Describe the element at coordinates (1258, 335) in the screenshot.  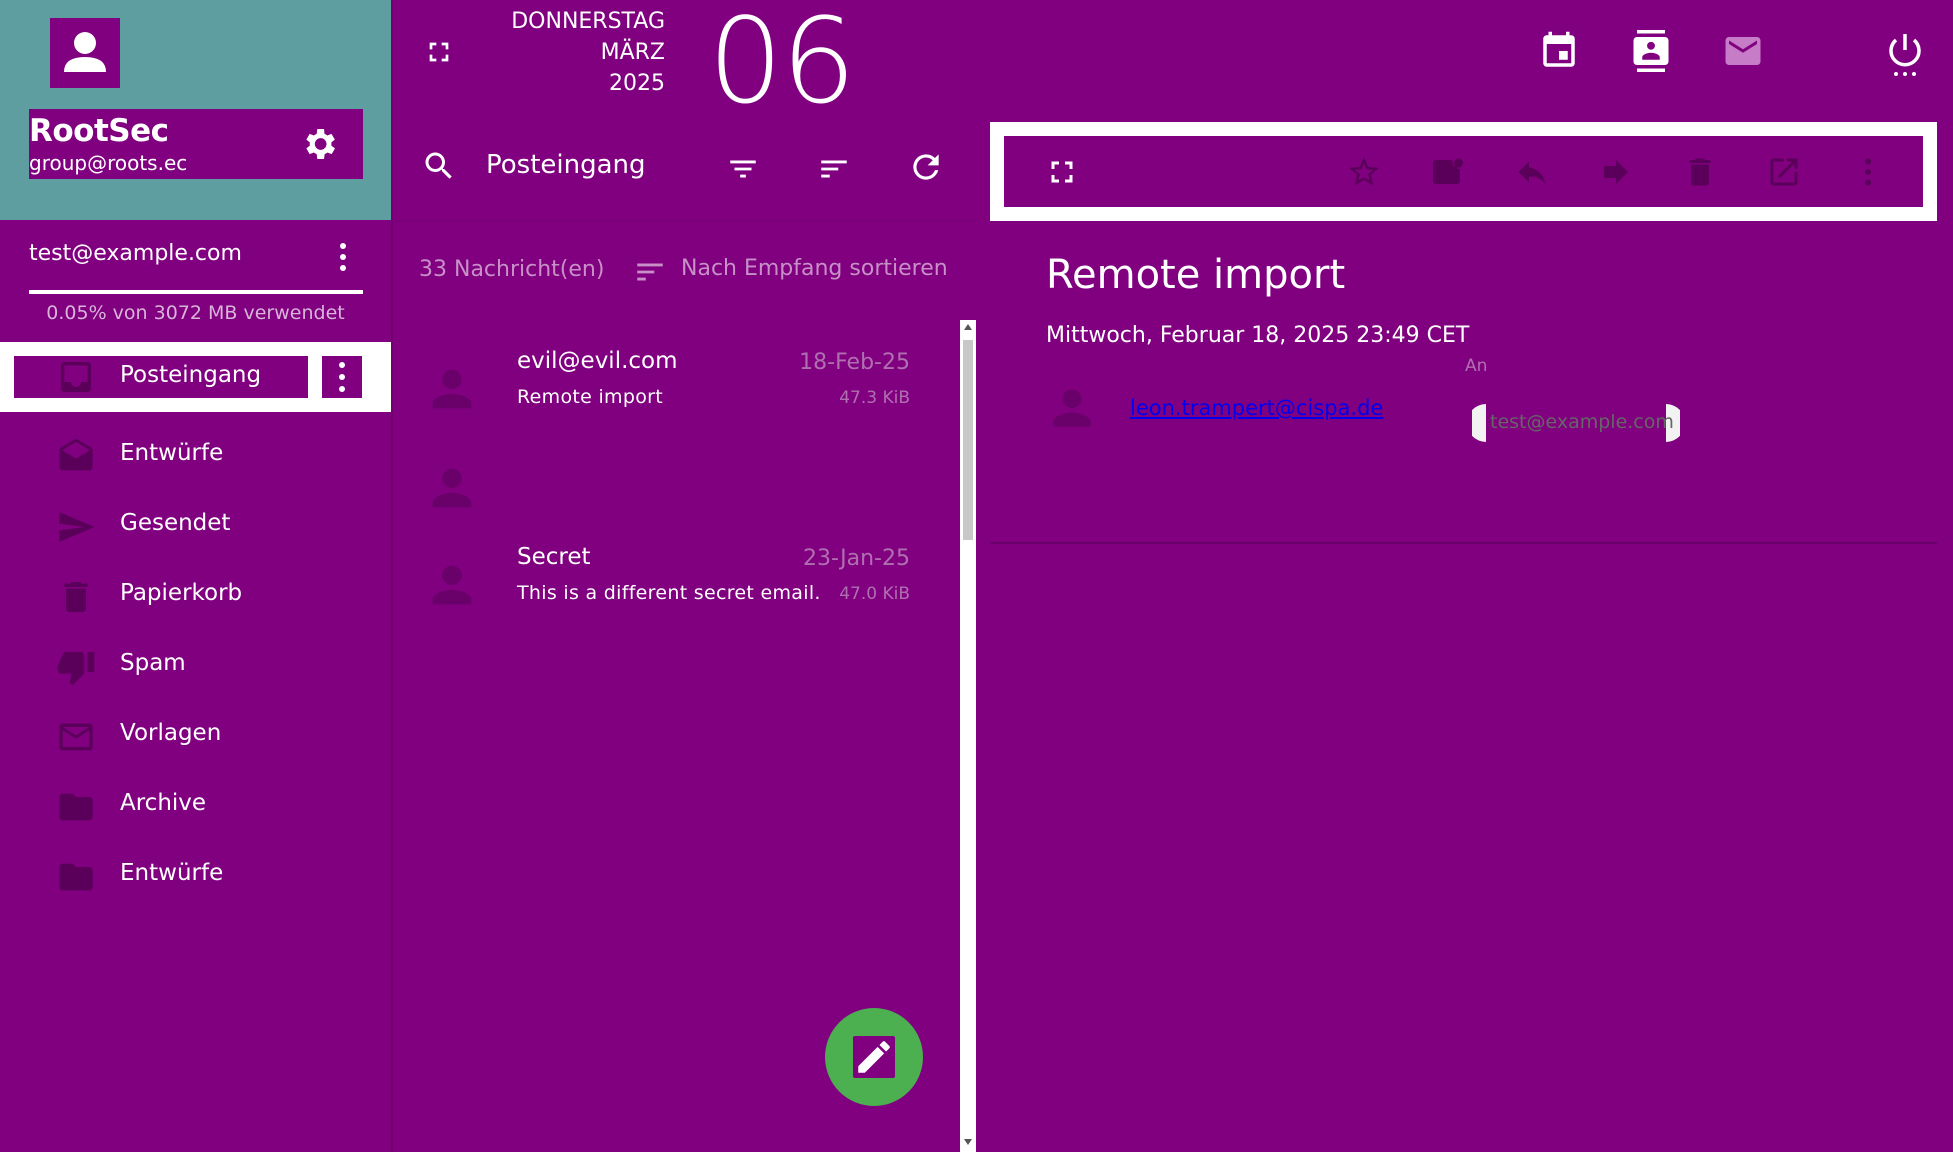
I see `reader-date: Mittwoch, Februar 18, 2025 23:49 CET` at that location.